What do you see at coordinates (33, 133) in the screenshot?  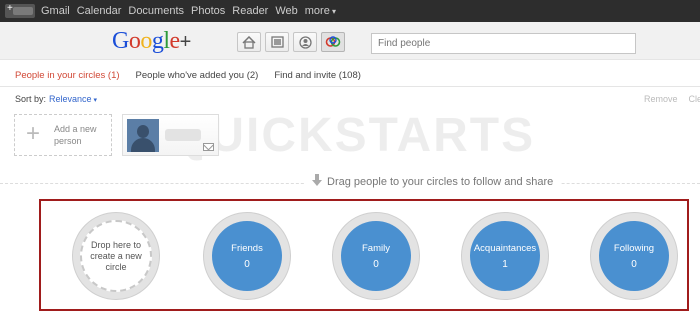 I see `plus-icon: +` at bounding box center [33, 133].